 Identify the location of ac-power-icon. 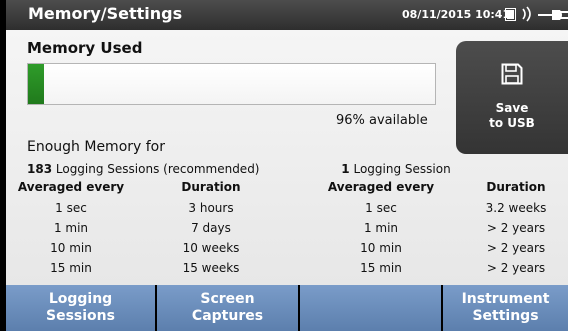
(553, 15).